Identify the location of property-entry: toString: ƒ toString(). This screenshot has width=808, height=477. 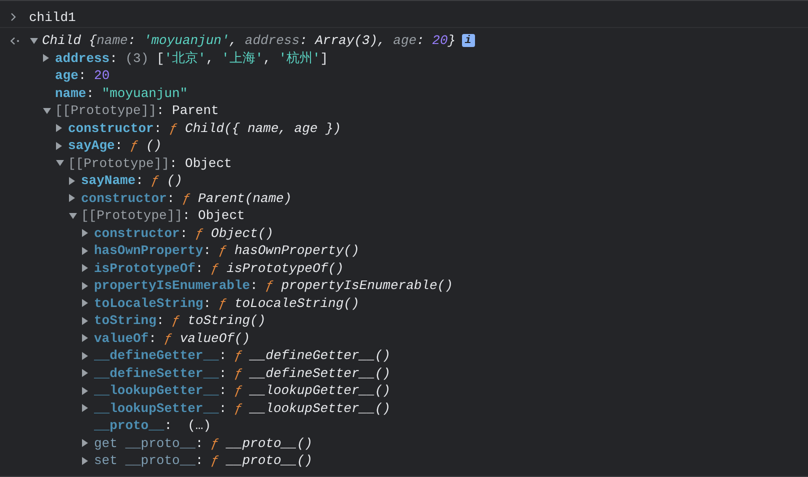
(180, 320).